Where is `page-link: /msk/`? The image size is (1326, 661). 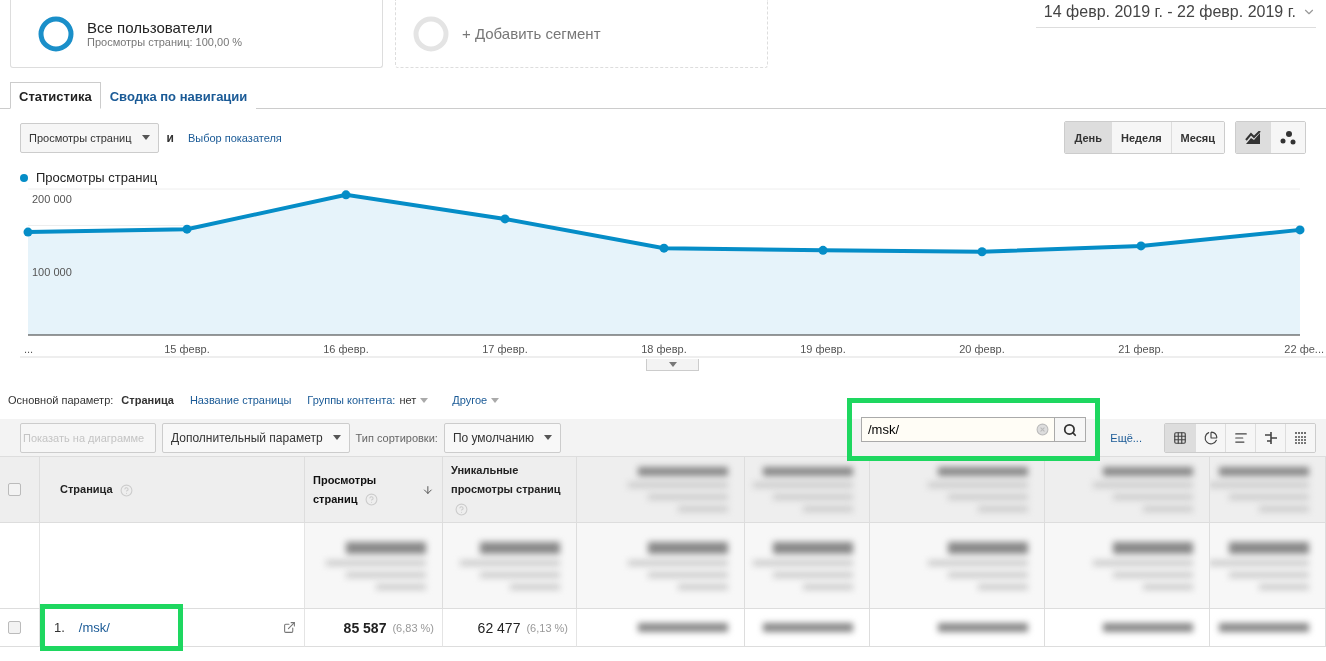 page-link: /msk/ is located at coordinates (94, 627).